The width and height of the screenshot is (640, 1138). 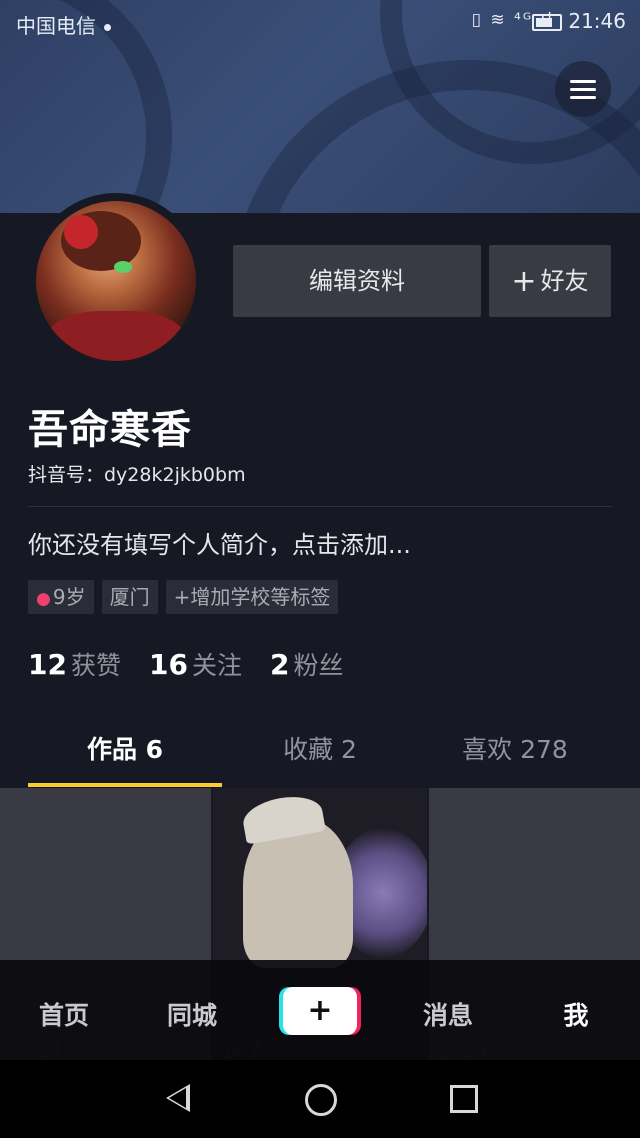 What do you see at coordinates (576, 21) in the screenshot?
I see `clock: 21:46` at bounding box center [576, 21].